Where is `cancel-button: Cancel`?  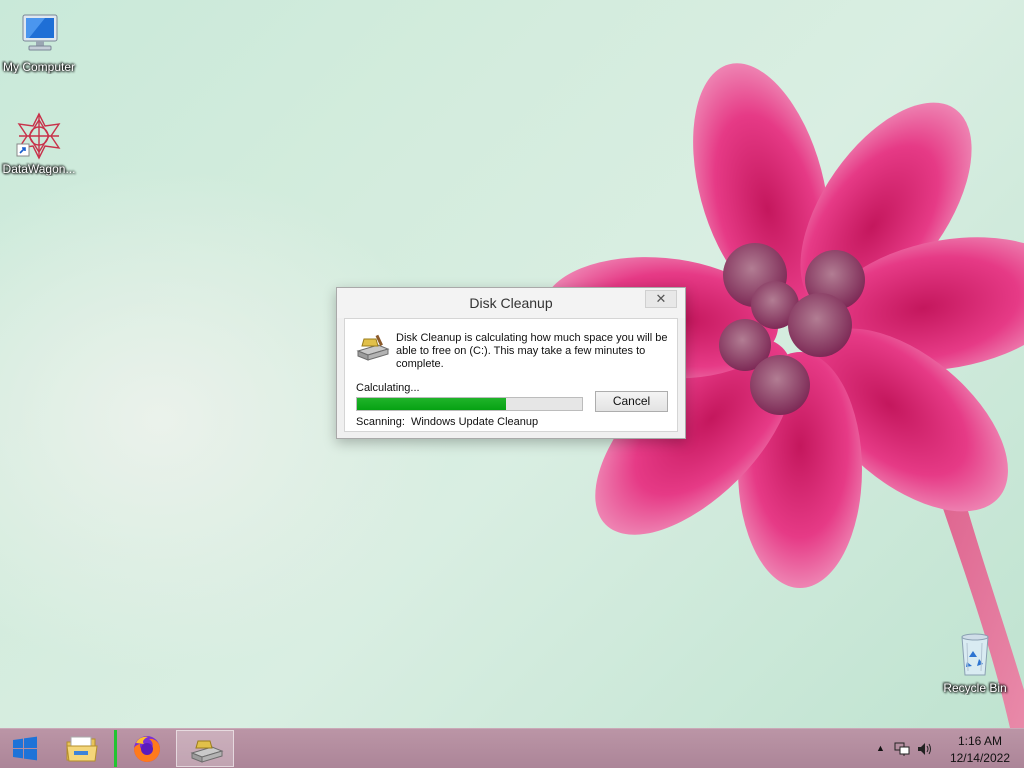 cancel-button: Cancel is located at coordinates (631, 401).